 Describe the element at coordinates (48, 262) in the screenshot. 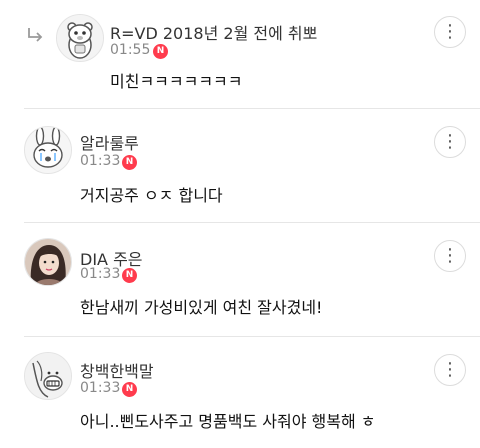

I see `profile-photo` at that location.